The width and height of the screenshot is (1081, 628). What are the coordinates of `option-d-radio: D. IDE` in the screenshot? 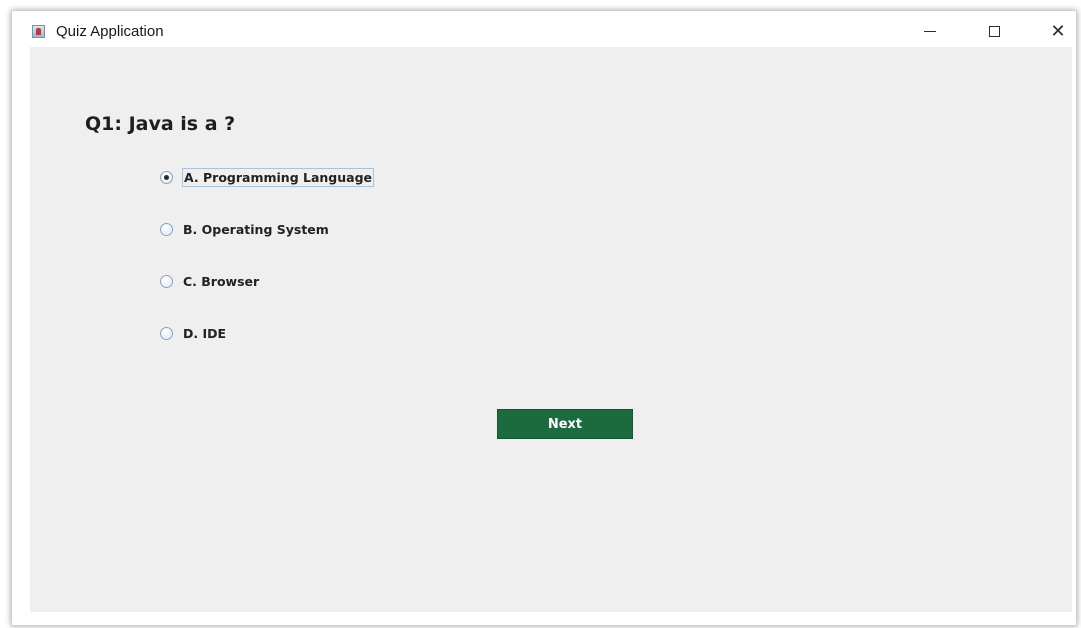 It's located at (193, 333).